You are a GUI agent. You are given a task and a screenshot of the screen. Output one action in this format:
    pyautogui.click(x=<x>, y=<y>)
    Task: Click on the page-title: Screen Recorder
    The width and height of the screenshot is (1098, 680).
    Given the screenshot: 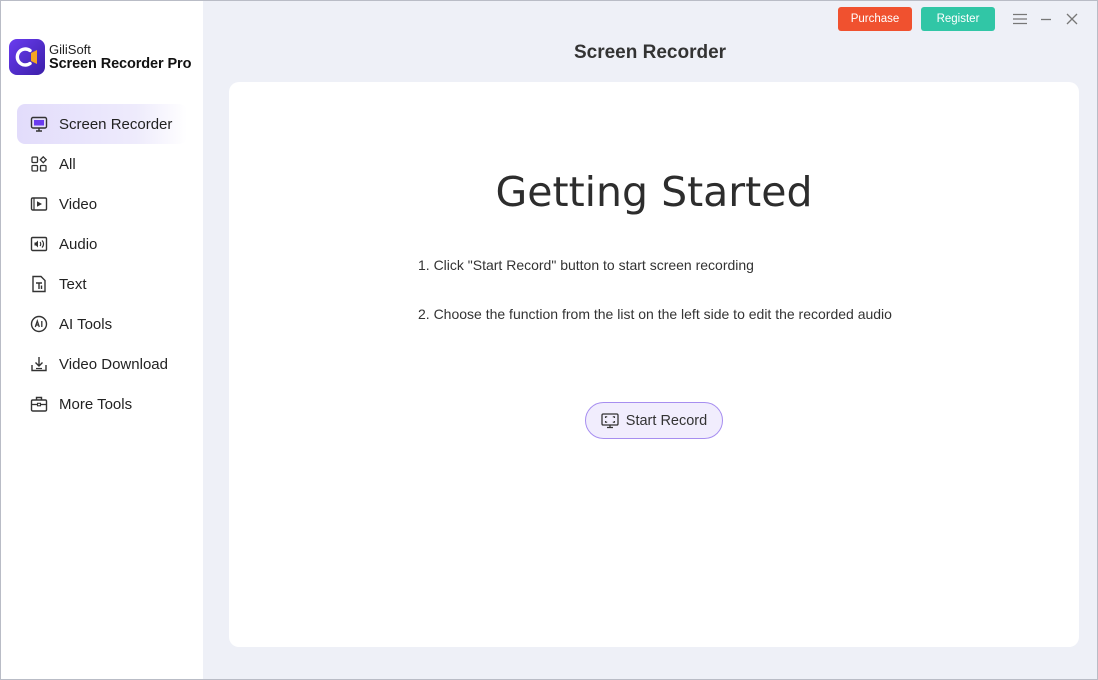 What is the action you would take?
    pyautogui.click(x=650, y=52)
    